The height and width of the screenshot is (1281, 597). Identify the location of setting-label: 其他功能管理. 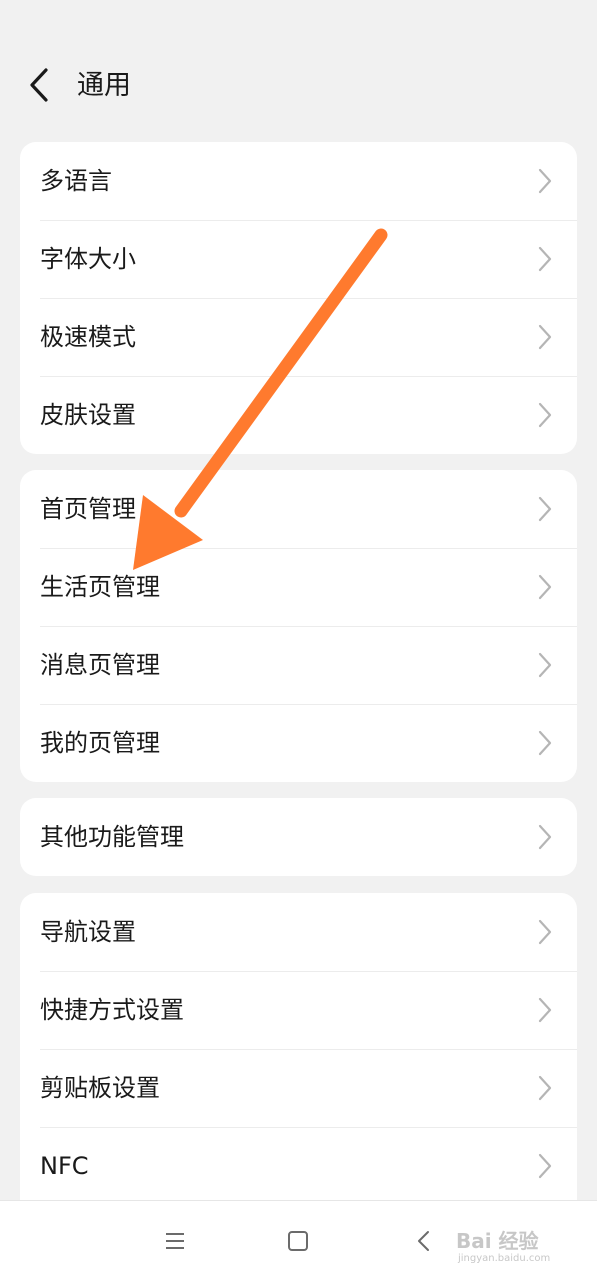
(112, 837).